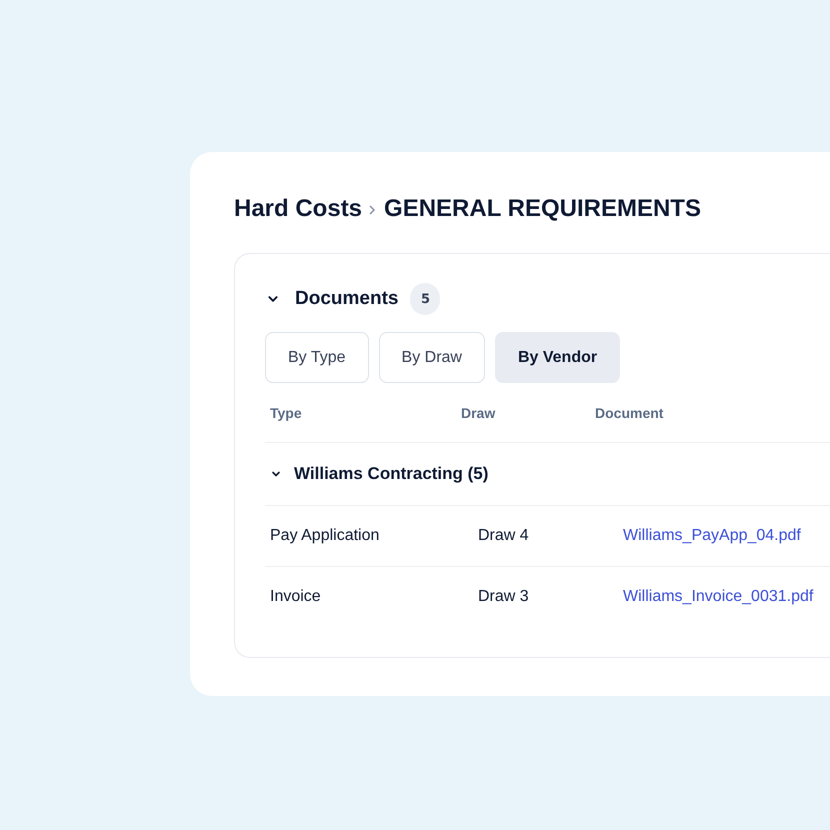  What do you see at coordinates (391, 474) in the screenshot?
I see `group-label: Williams Contracting (5)` at bounding box center [391, 474].